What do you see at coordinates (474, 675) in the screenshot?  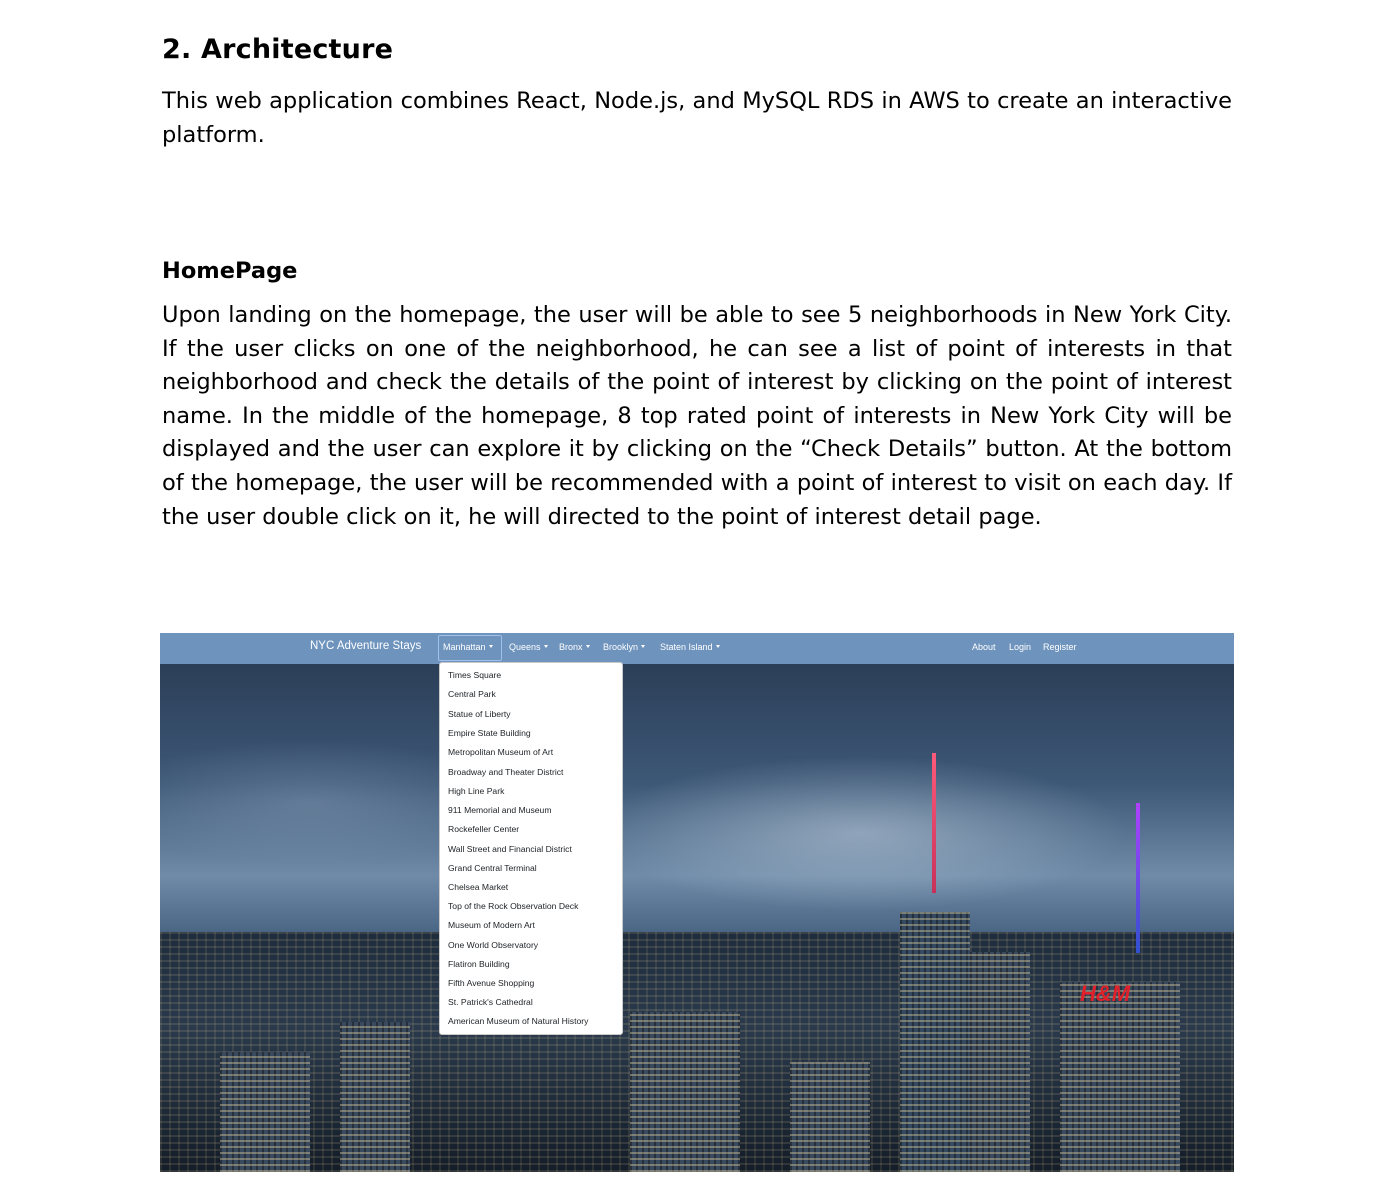 I see `dropdown-item: Times Square` at bounding box center [474, 675].